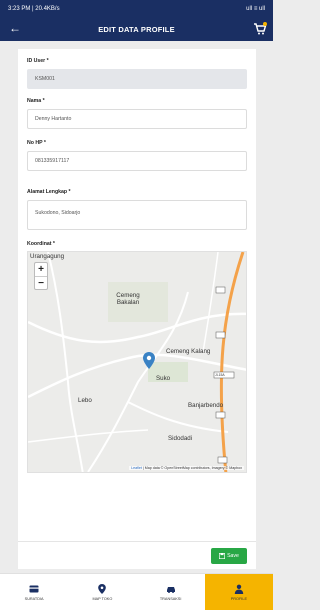 The height and width of the screenshot is (610, 320). Describe the element at coordinates (260, 29) in the screenshot. I see `cart-icon` at that location.